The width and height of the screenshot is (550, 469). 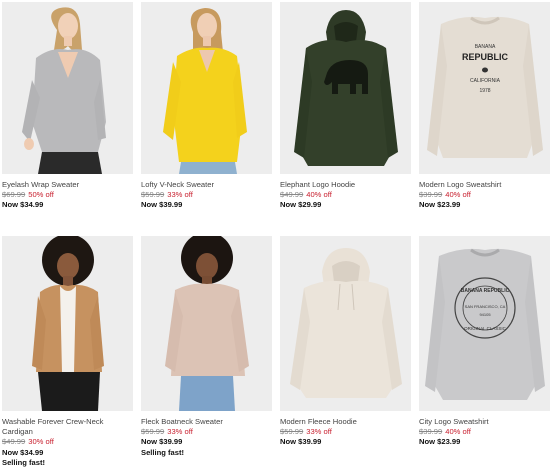 What do you see at coordinates (485, 291) in the screenshot?
I see `print-line: BANANA REPUBLIC` at bounding box center [485, 291].